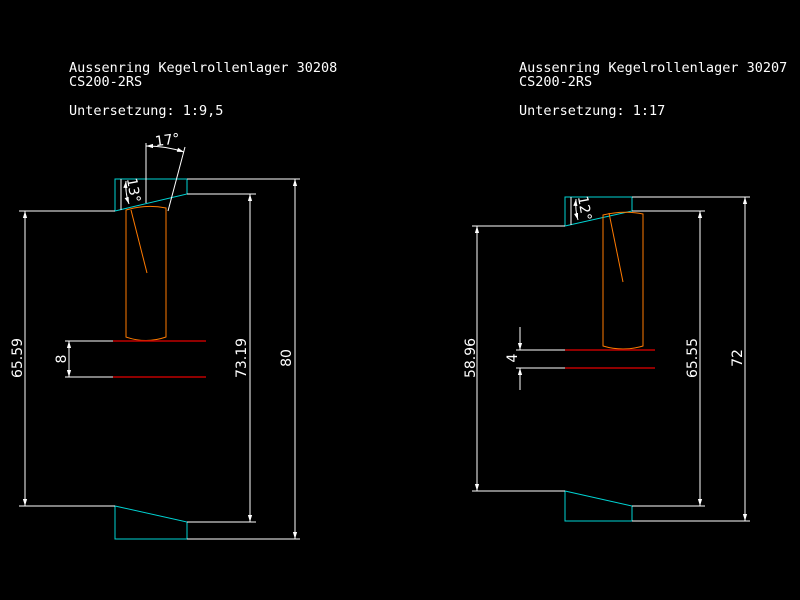 Image resolution: width=800 pixels, height=600 pixels. I want to click on left-ratio-label: Untersetzung: 1:9,5, so click(146, 111).